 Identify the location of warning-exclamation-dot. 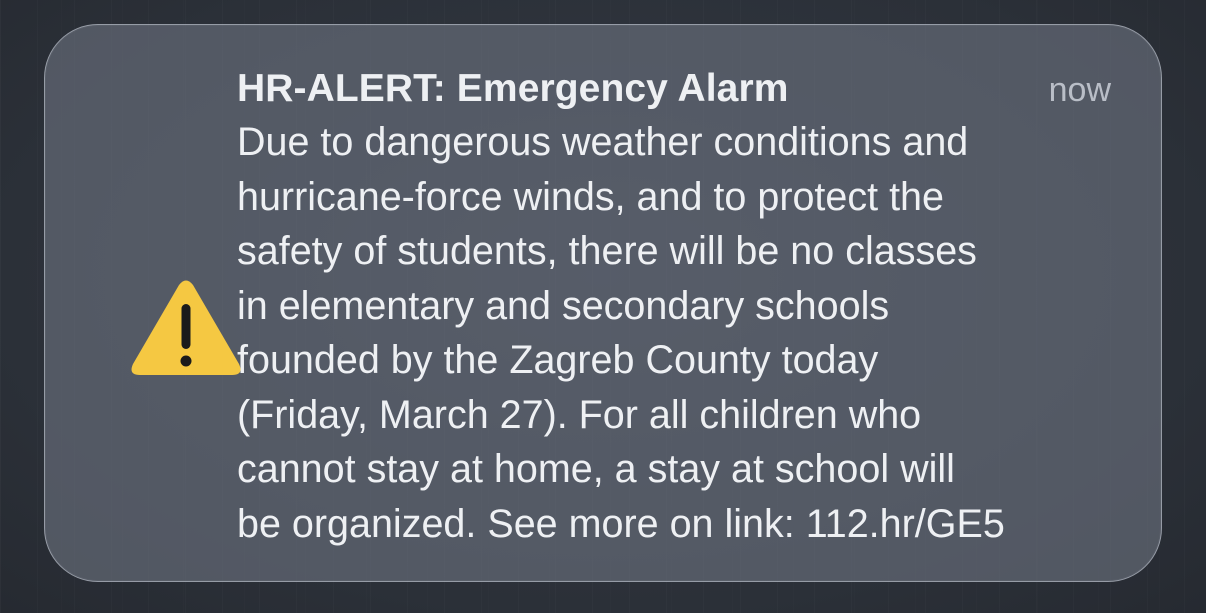
(186, 361).